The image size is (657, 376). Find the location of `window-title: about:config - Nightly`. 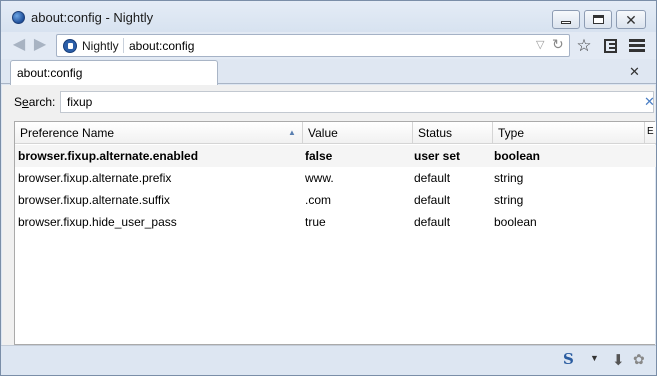

window-title: about:config - Nightly is located at coordinates (92, 17).